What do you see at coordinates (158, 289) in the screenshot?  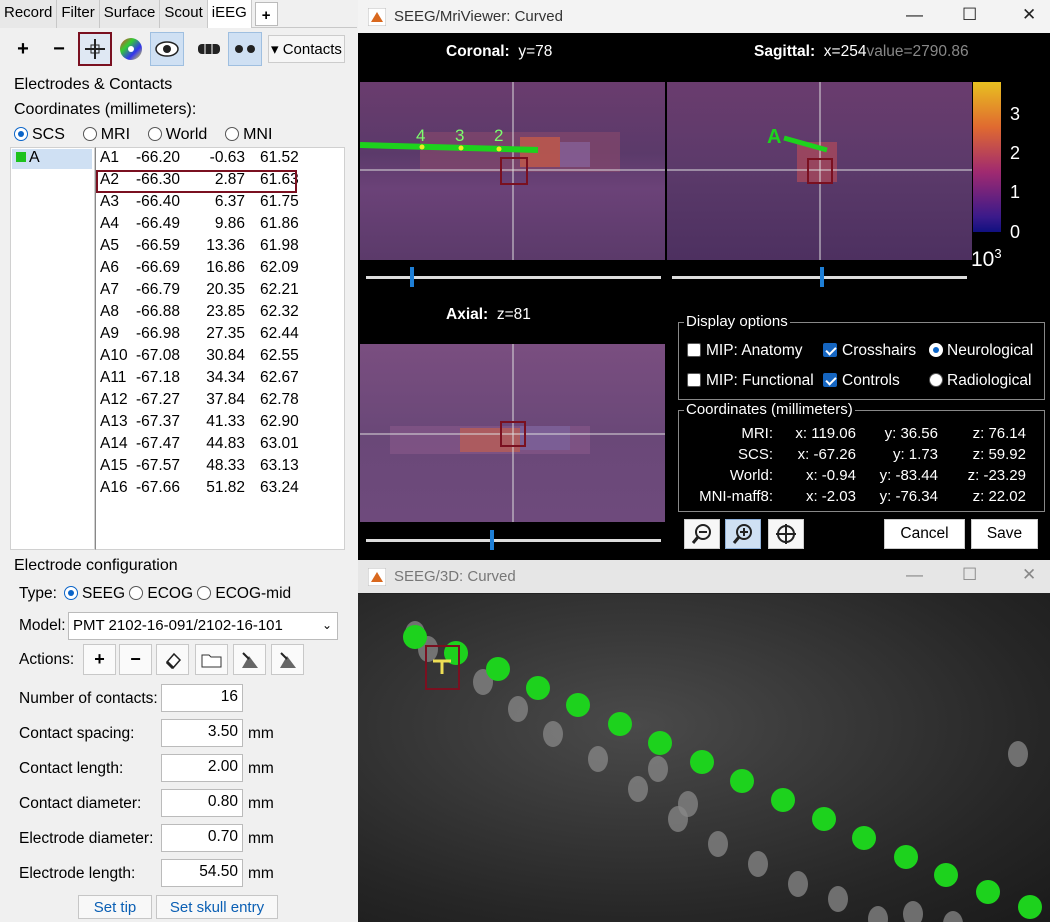 I see `contact-x: -66.79` at bounding box center [158, 289].